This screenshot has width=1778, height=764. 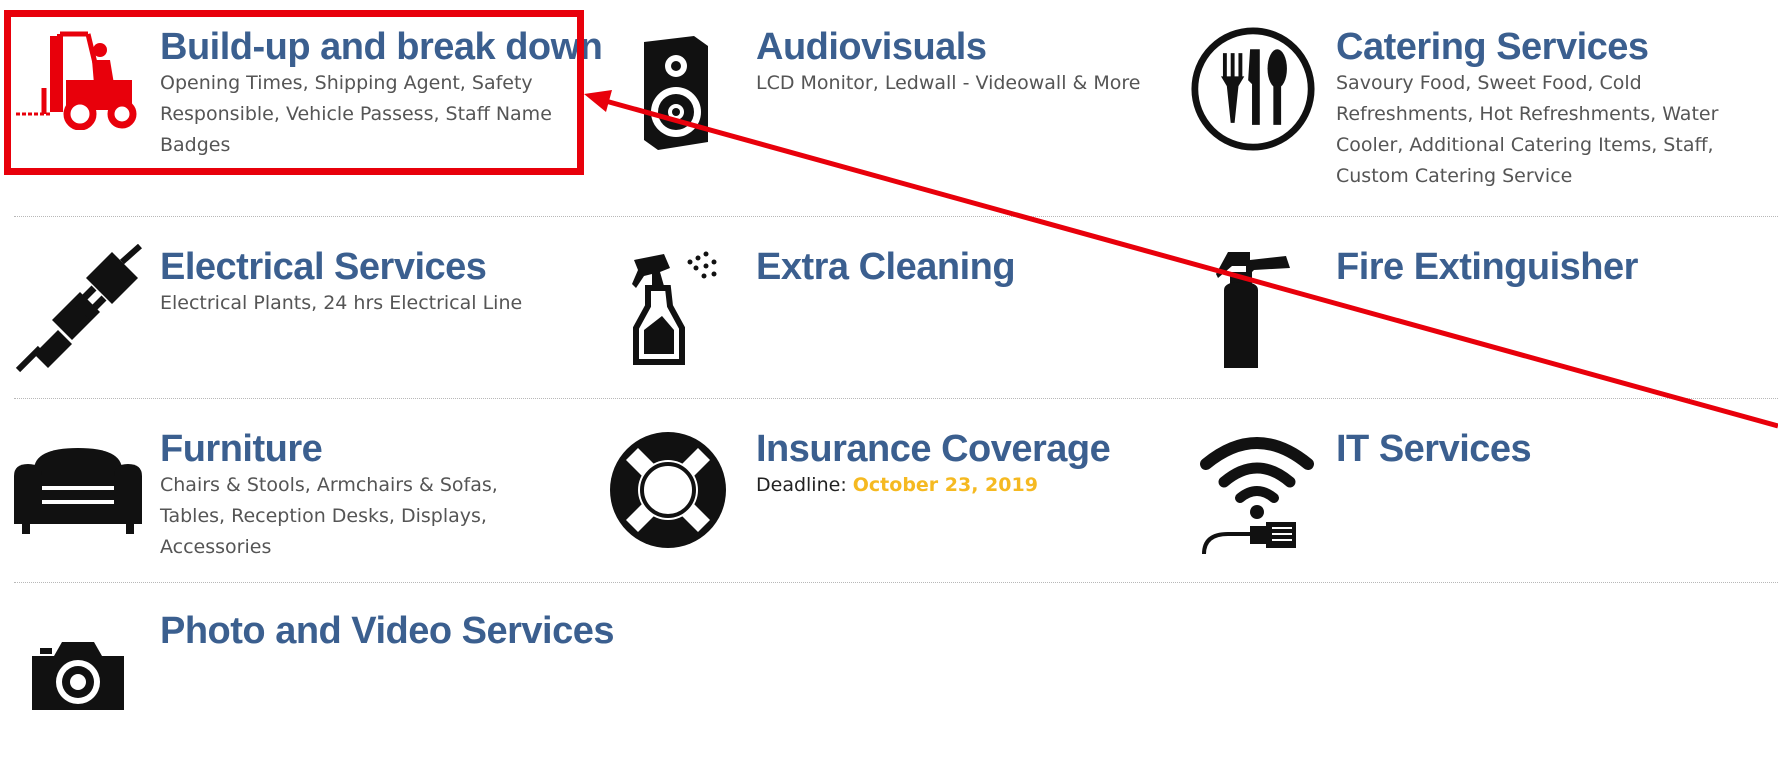 What do you see at coordinates (801, 485) in the screenshot?
I see `deadline-label: Deadline:` at bounding box center [801, 485].